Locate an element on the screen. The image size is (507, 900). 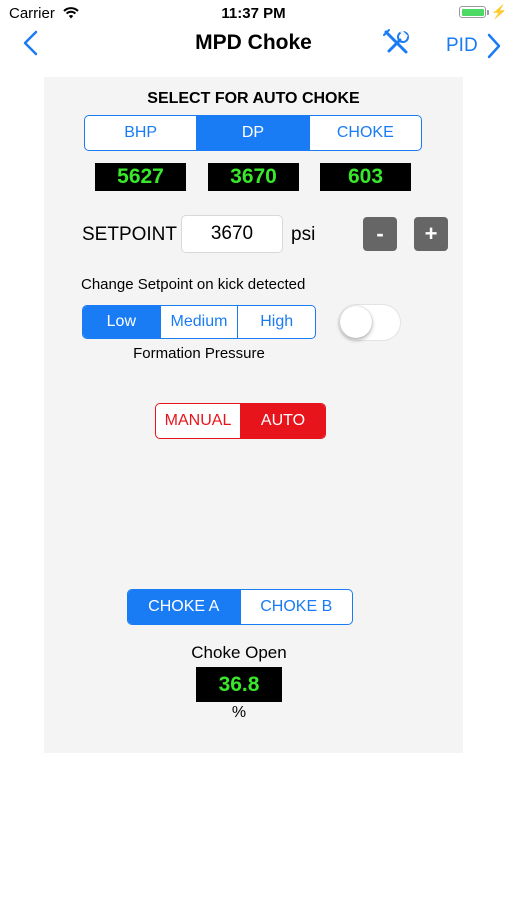
battery-tip is located at coordinates (488, 12).